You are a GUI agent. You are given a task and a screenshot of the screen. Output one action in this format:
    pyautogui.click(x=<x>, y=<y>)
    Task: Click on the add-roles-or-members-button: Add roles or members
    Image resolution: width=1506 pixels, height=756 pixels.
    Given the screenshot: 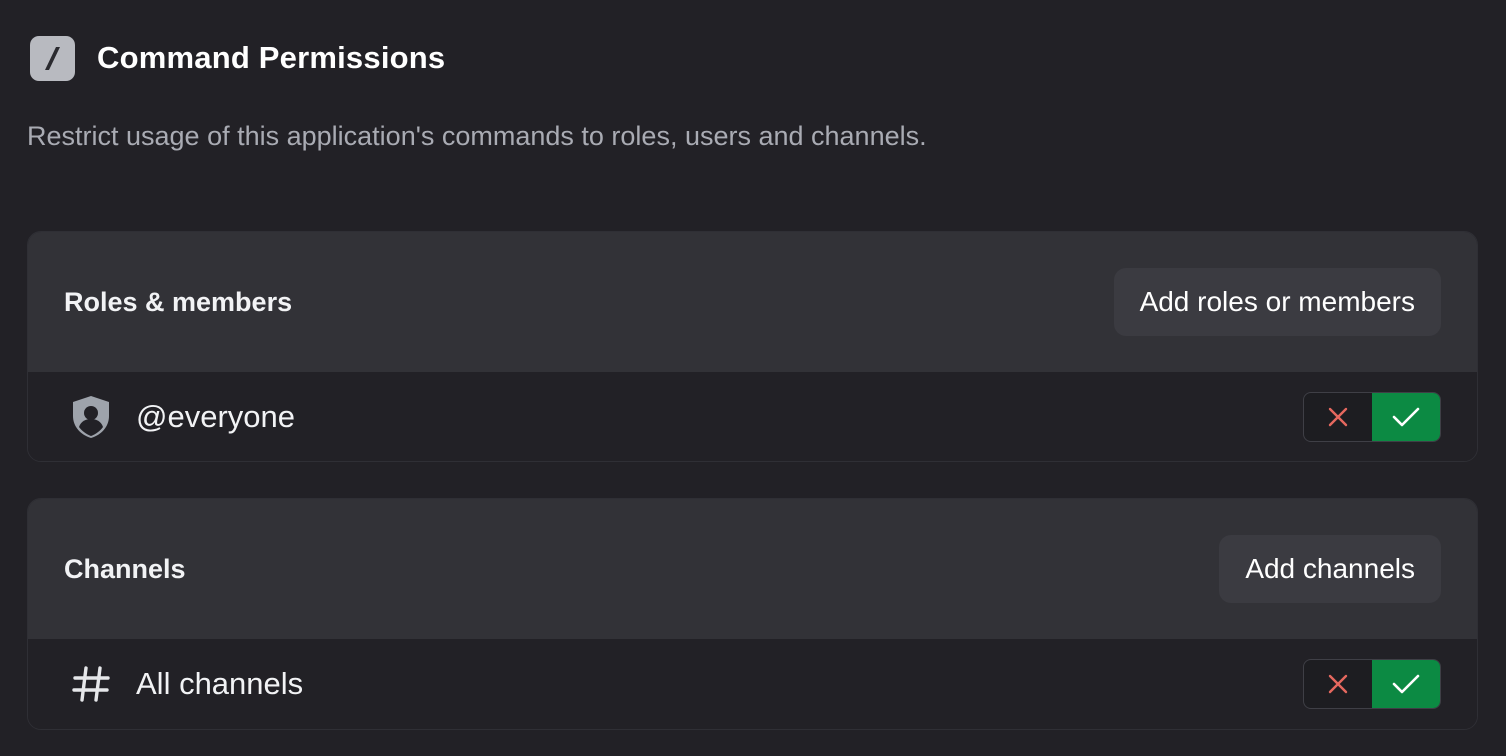 What is the action you would take?
    pyautogui.click(x=1277, y=302)
    